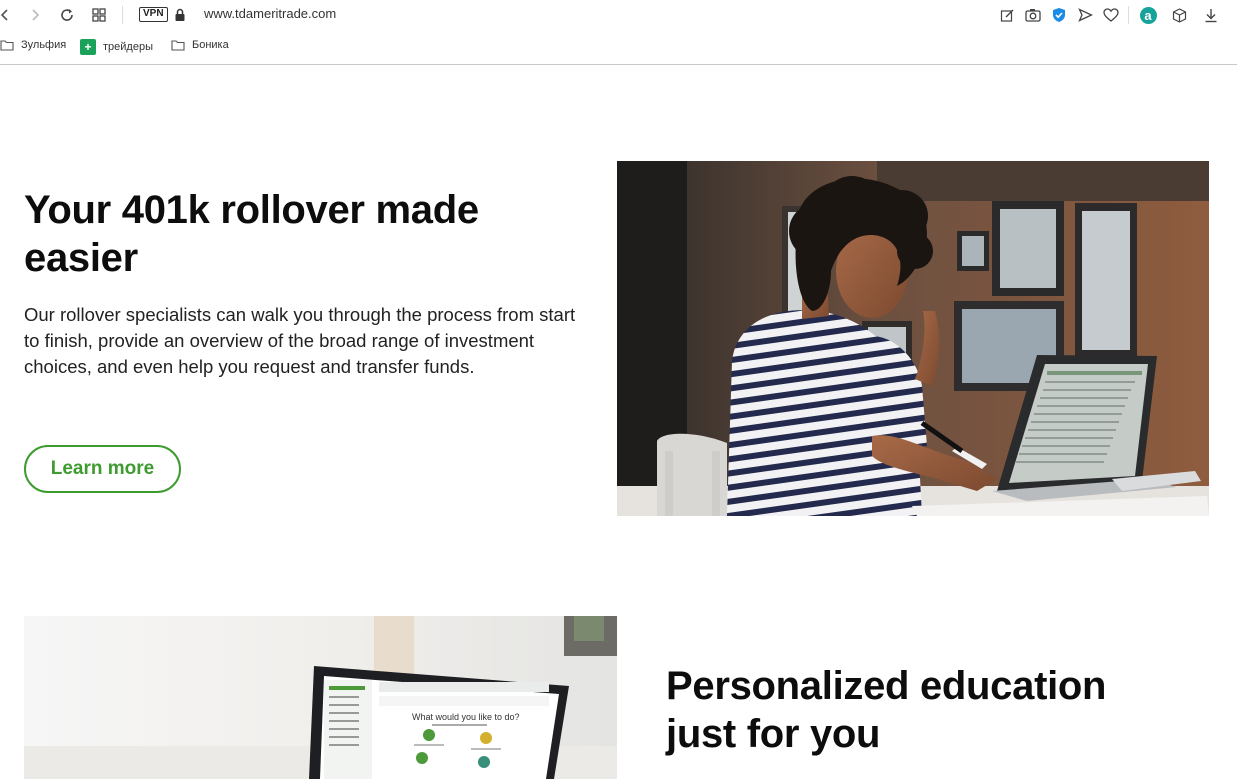 The image size is (1237, 779). I want to click on back-icon, so click(8, 15).